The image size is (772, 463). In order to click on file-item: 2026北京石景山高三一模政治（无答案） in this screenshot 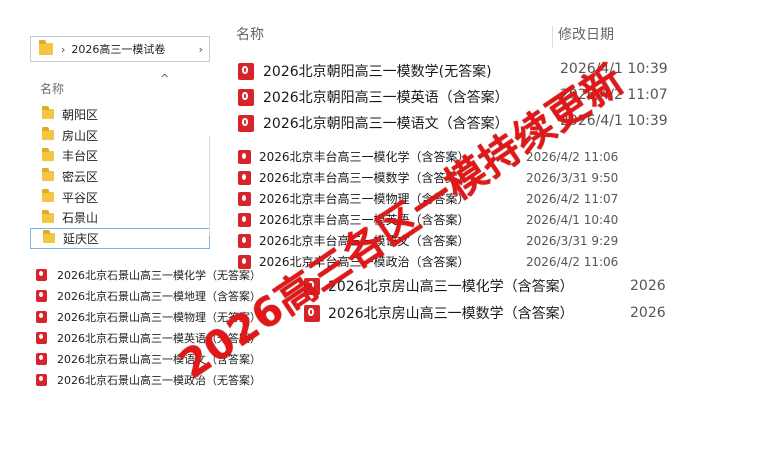, I will do `click(148, 379)`.